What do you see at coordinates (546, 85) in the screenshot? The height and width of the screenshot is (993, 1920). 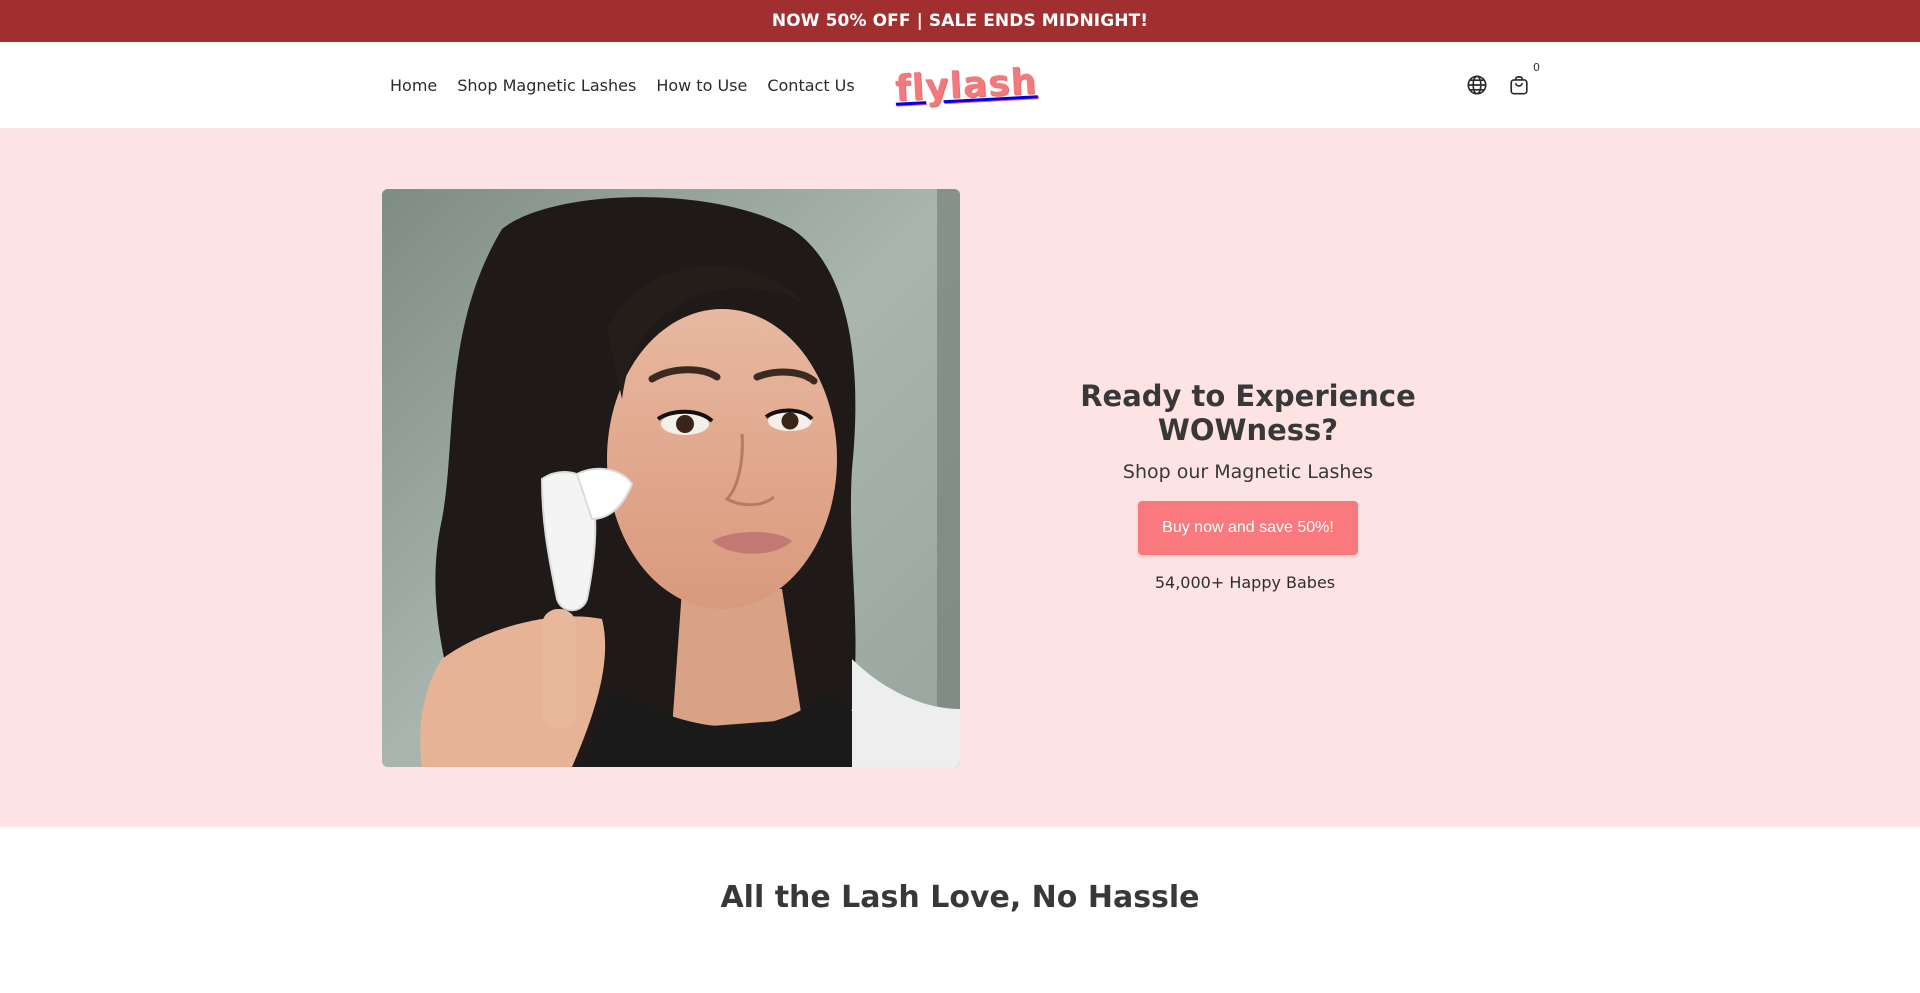 I see `nav-item-shop-magnetic-lashes: Shop Magnetic Lashes` at bounding box center [546, 85].